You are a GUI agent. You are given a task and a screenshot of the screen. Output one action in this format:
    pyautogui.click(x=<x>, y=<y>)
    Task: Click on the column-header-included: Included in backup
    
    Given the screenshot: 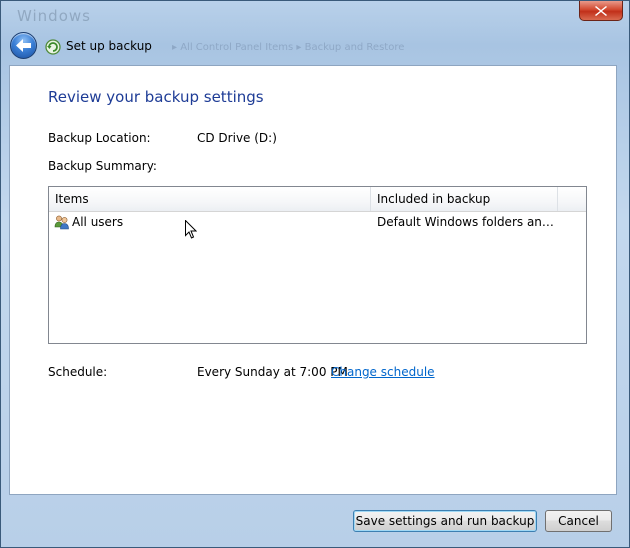 What is the action you would take?
    pyautogui.click(x=464, y=199)
    